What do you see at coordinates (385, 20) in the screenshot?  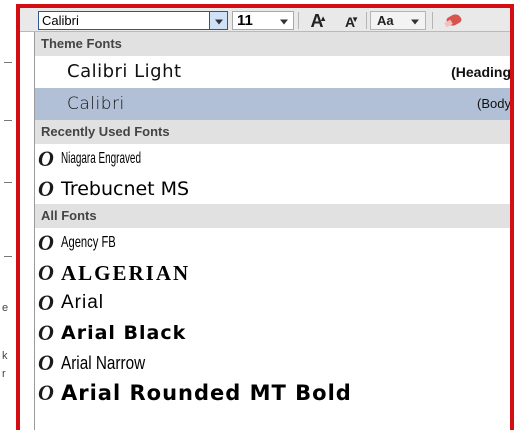 I see `change-case-label: Aa` at bounding box center [385, 20].